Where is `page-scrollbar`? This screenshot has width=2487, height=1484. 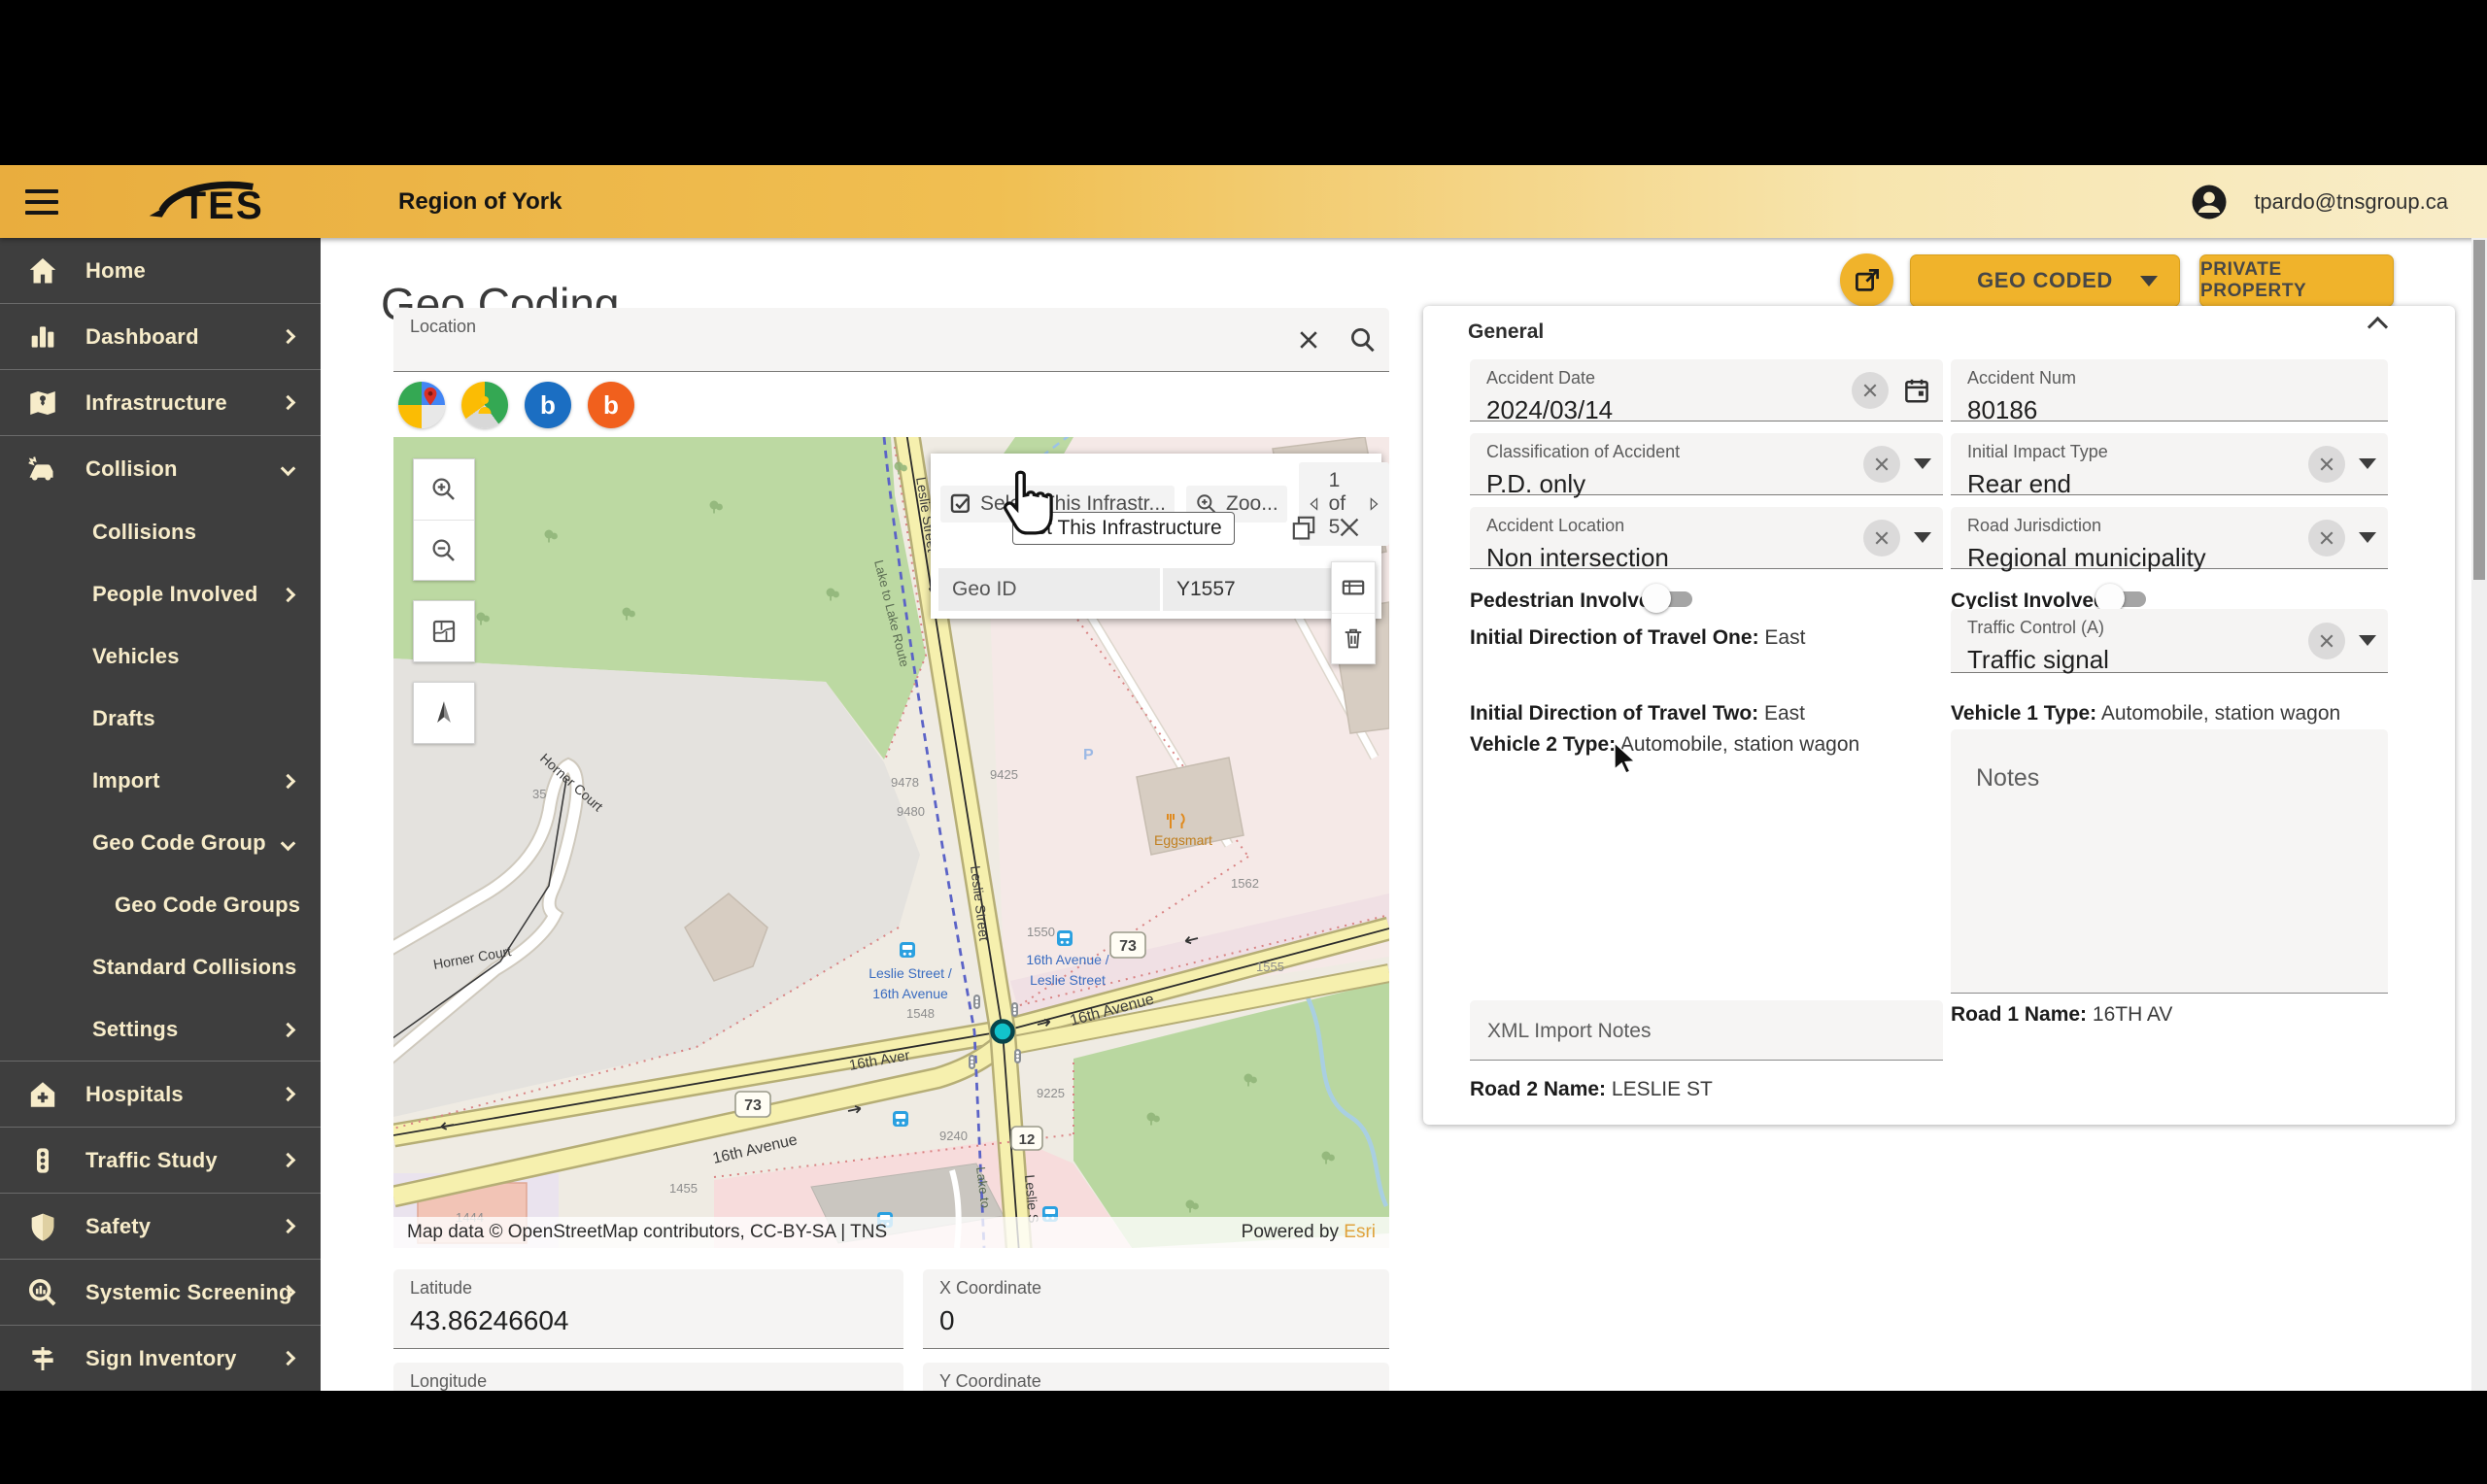 page-scrollbar is located at coordinates (2479, 814).